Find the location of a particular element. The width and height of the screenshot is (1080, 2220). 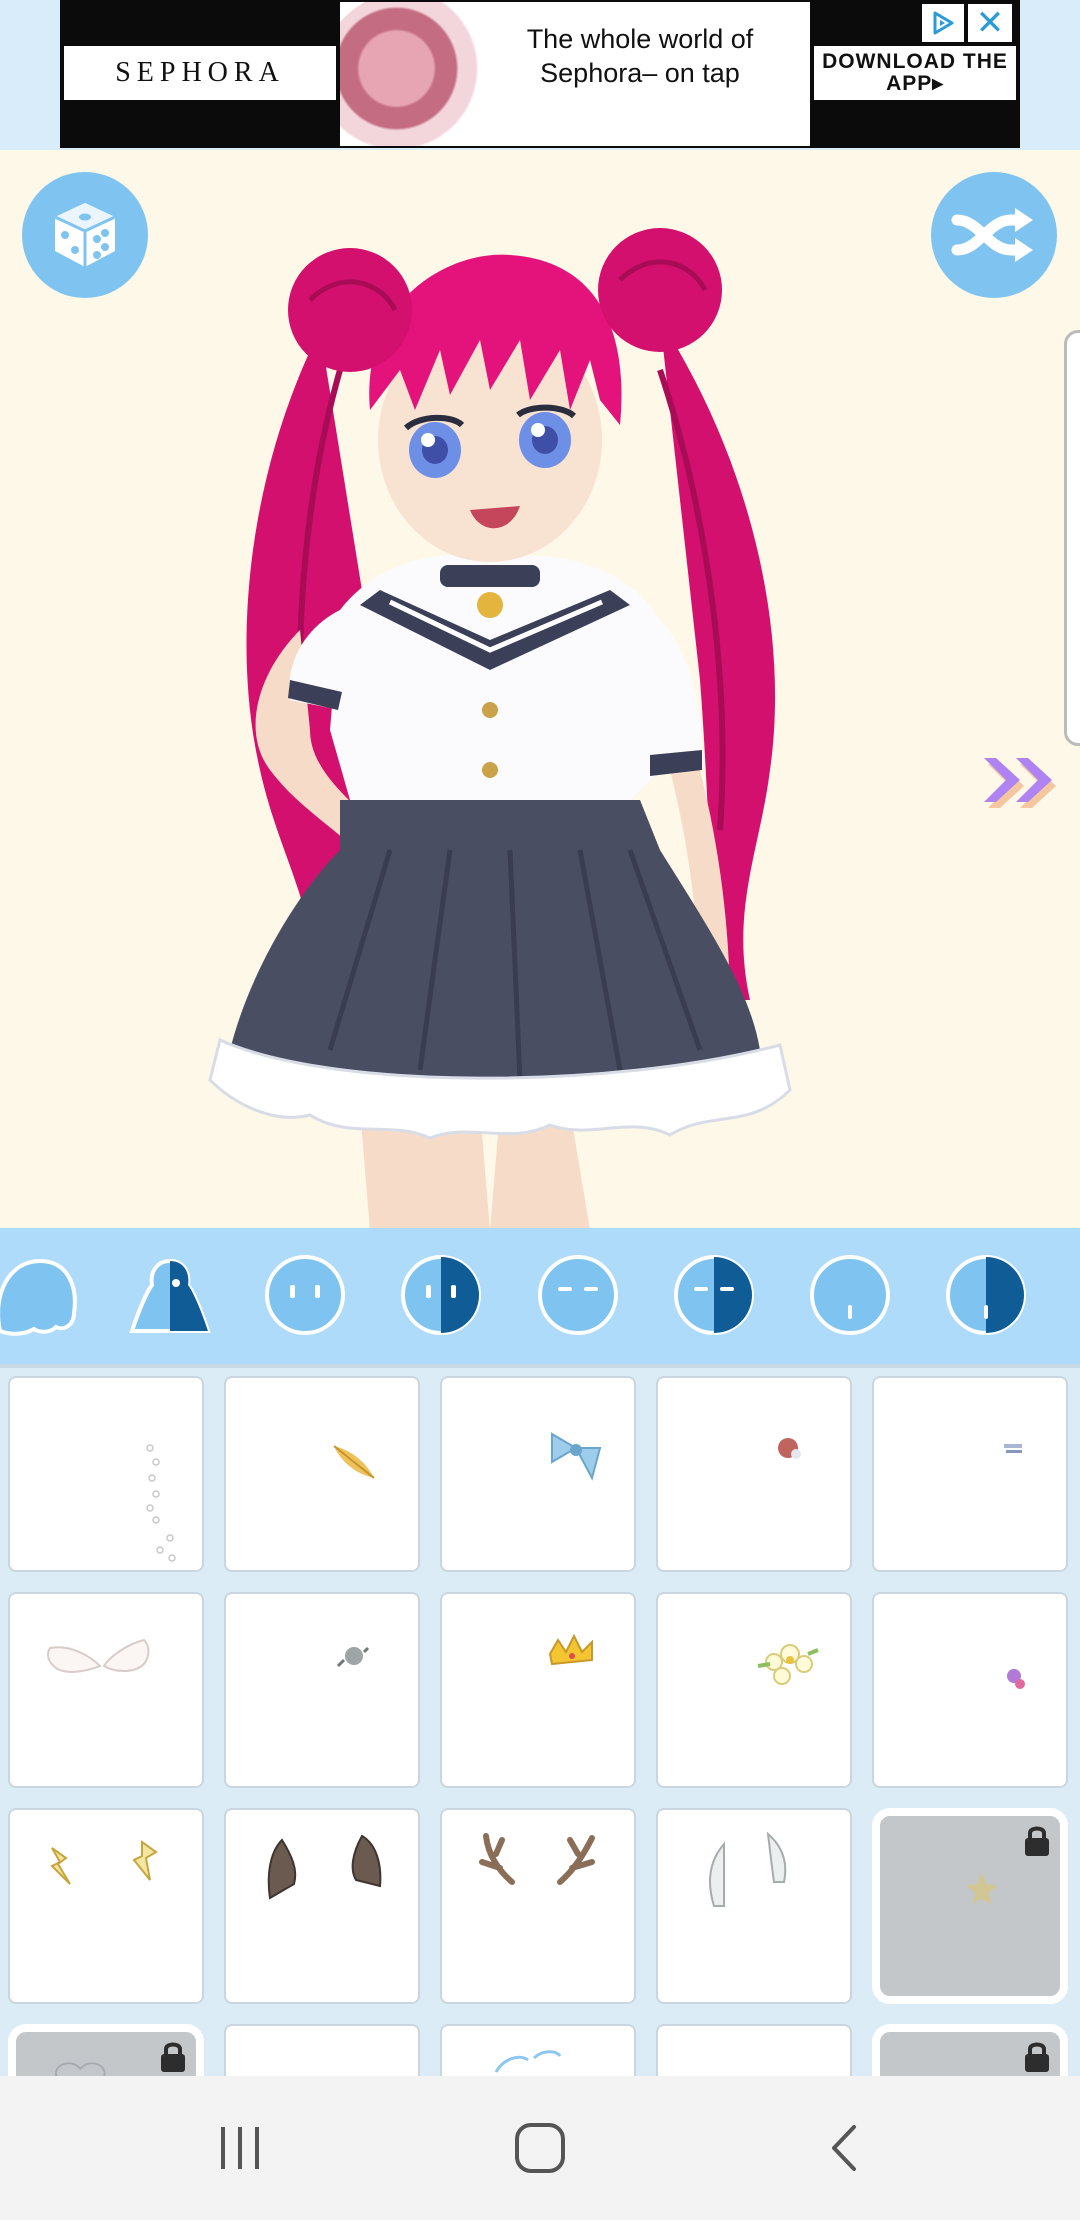

blue-wings-icon is located at coordinates (528, 2061).